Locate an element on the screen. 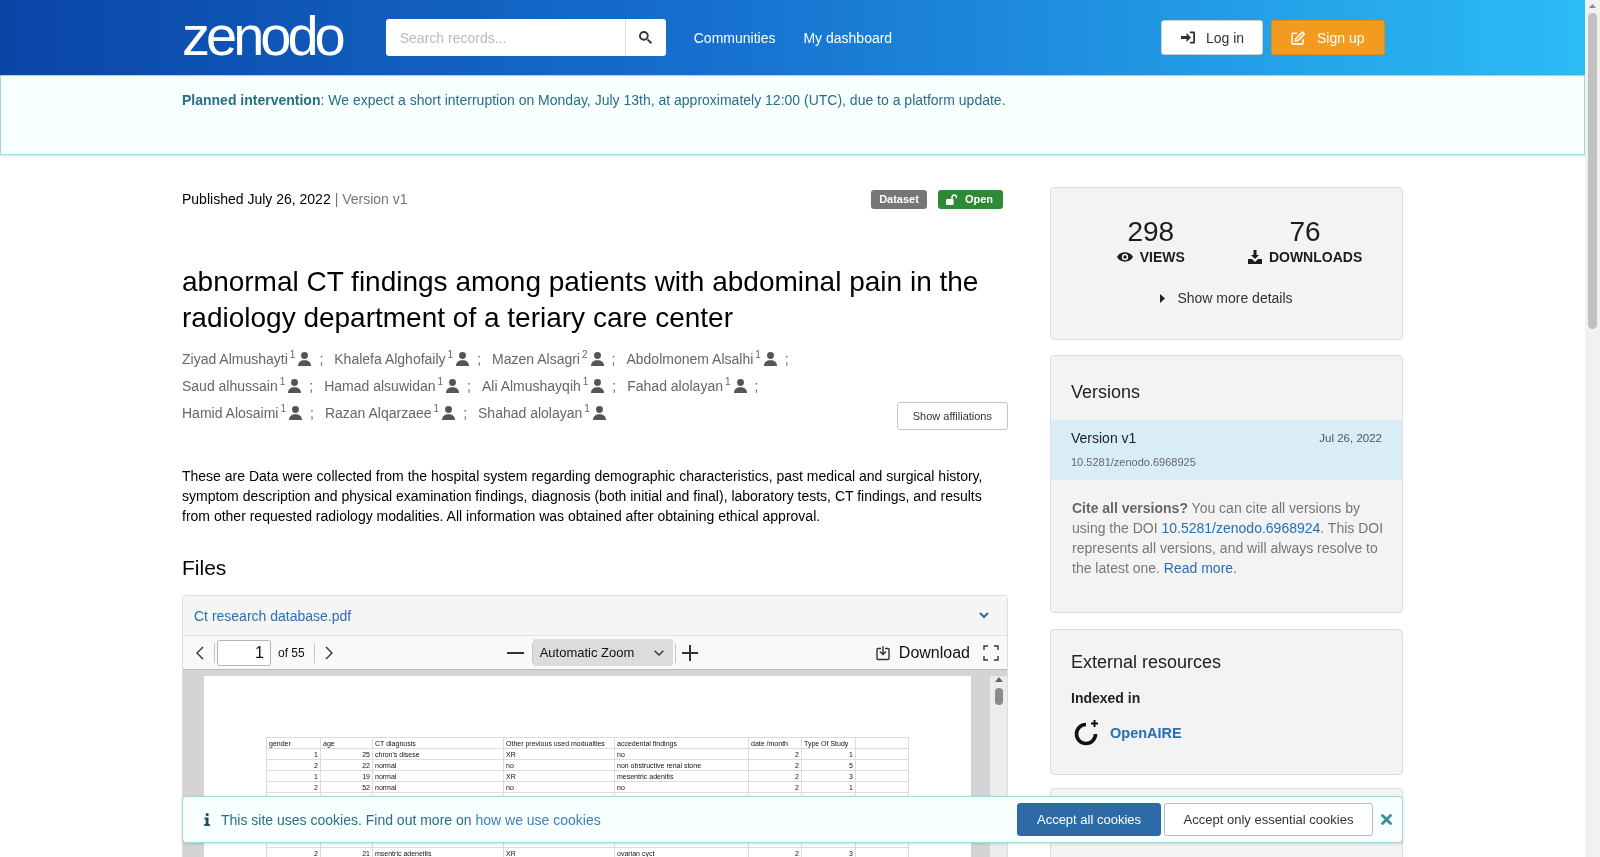 The height and width of the screenshot is (857, 1600). ring-logo-icon is located at coordinates (1086, 733).